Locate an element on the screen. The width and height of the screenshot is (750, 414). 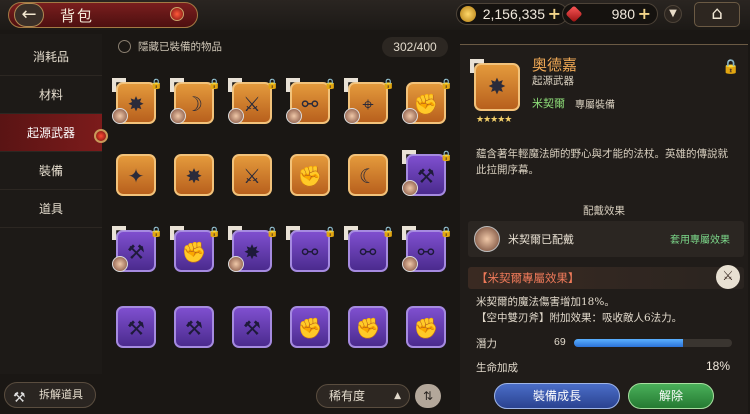
exclusive-effect-title: 【米契爾專屬效果】 is located at coordinates (528, 278).